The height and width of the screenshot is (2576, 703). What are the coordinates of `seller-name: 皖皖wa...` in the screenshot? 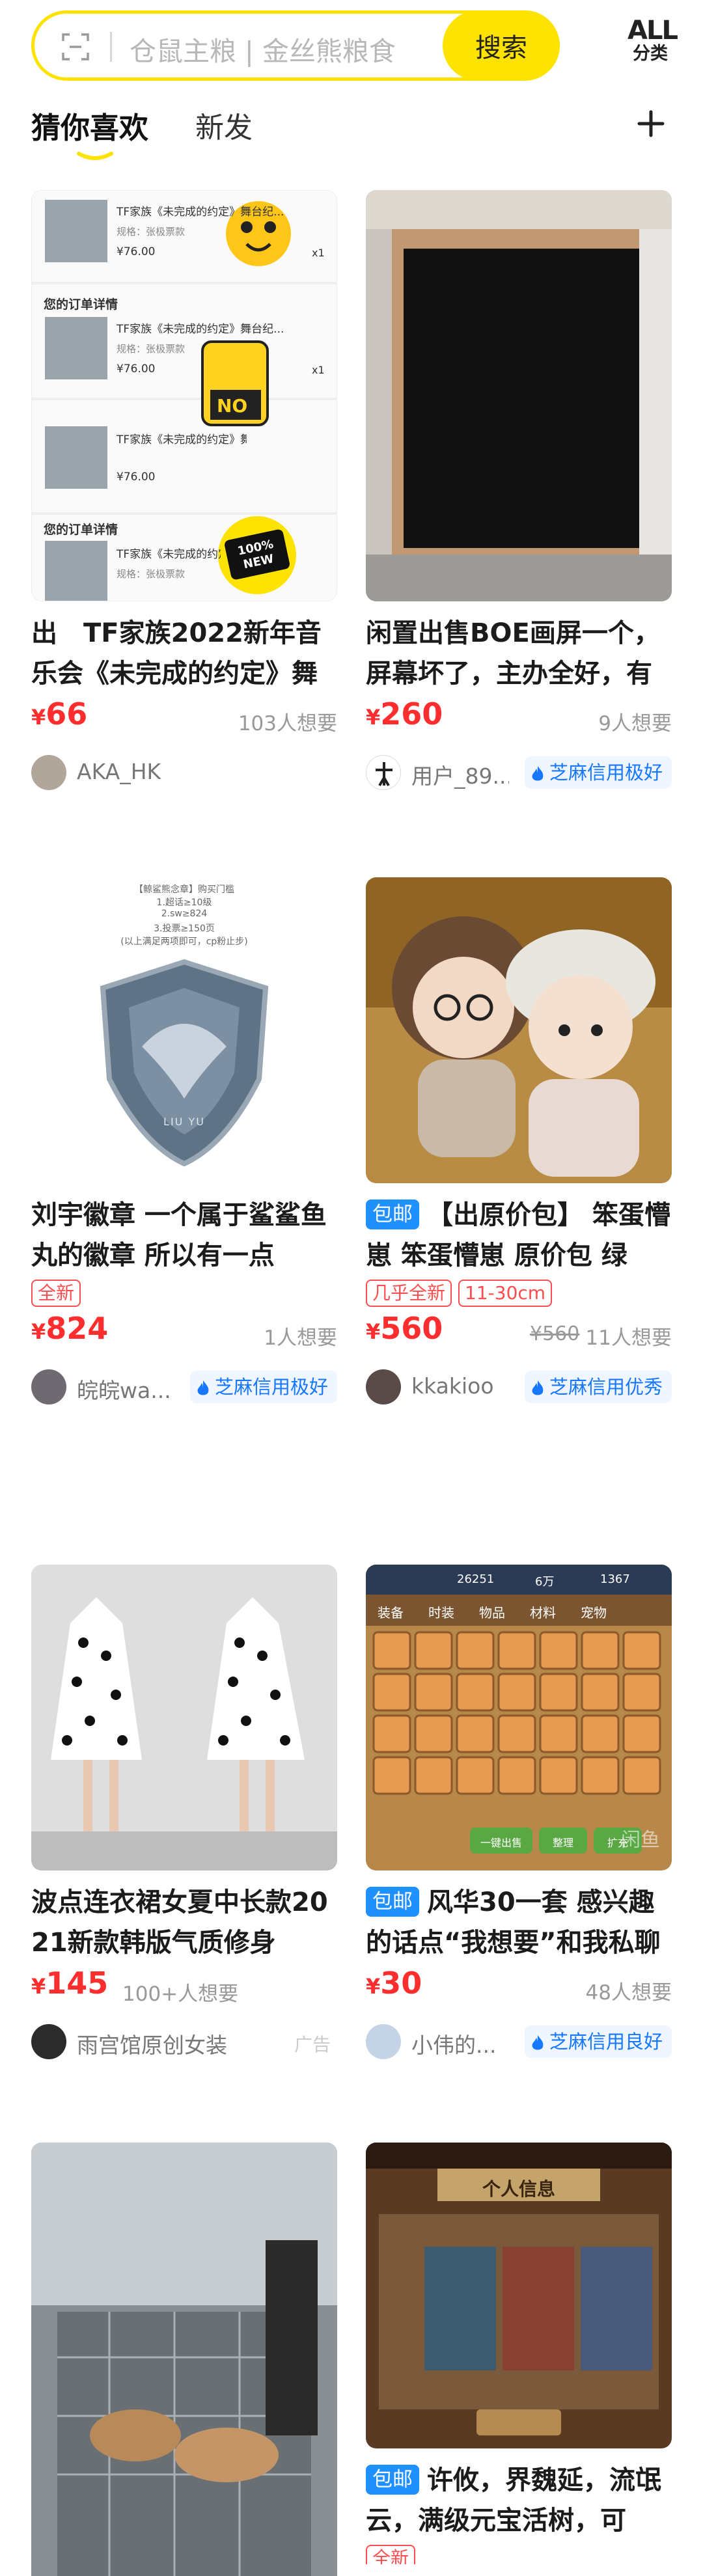 It's located at (124, 1389).